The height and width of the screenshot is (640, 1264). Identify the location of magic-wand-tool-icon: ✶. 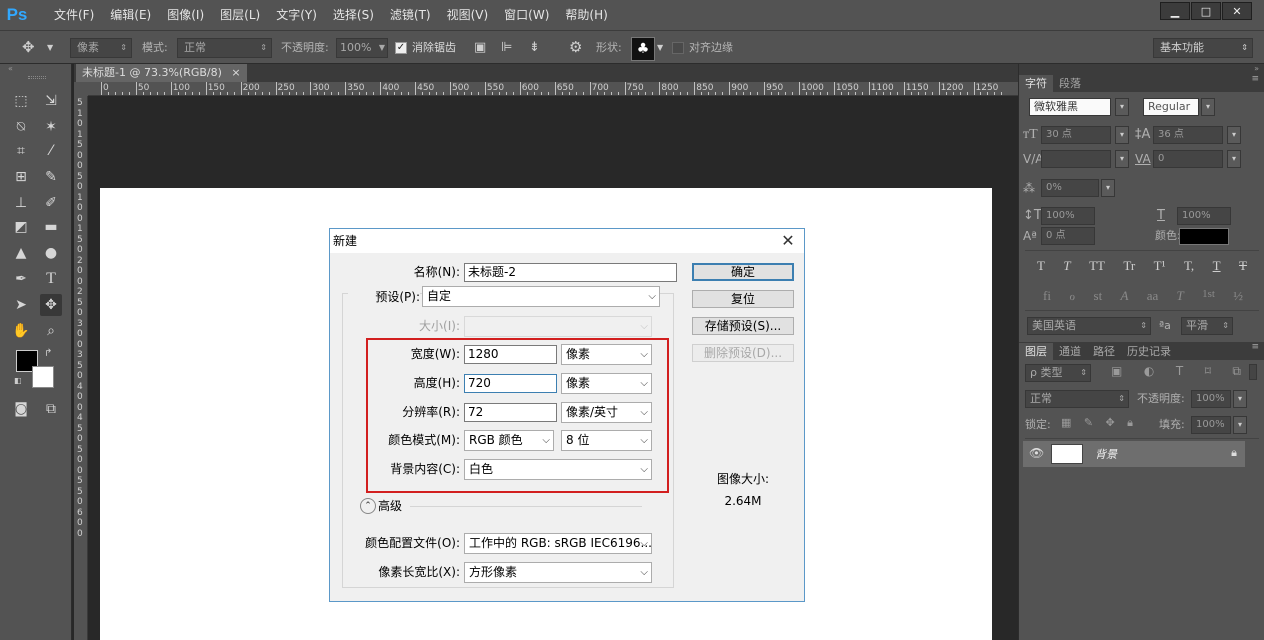
(51, 127).